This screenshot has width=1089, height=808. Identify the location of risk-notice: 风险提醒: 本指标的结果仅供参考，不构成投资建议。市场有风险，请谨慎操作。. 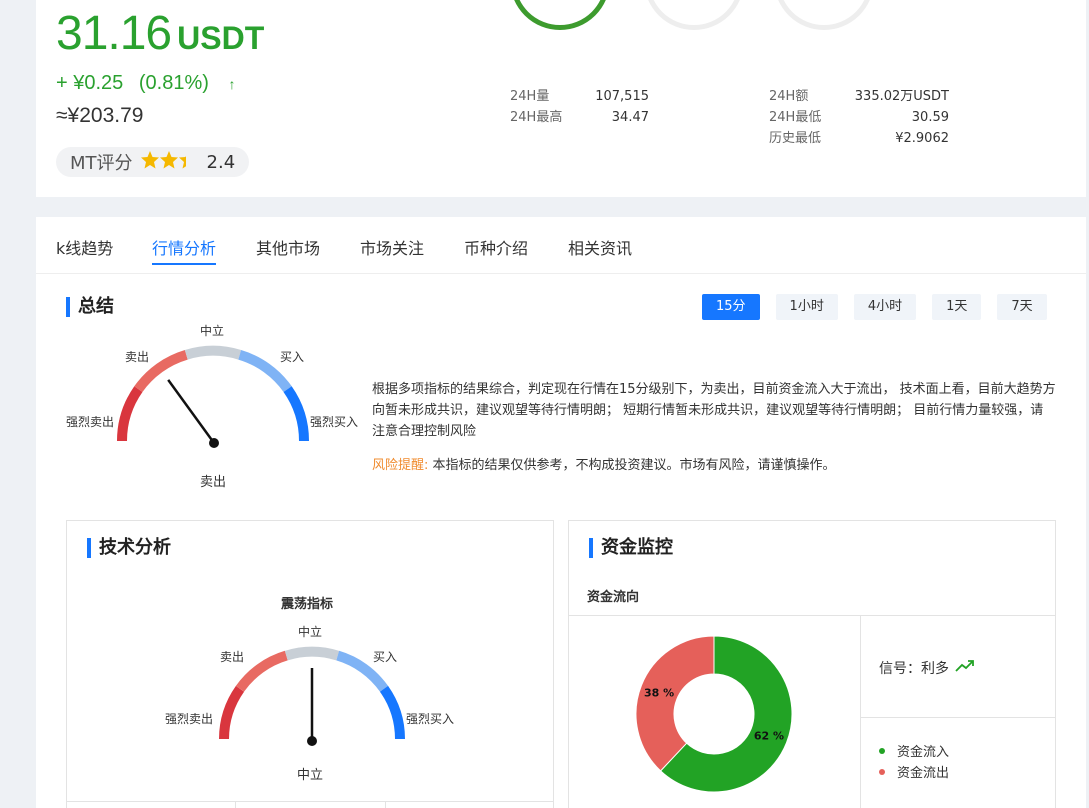
(604, 463).